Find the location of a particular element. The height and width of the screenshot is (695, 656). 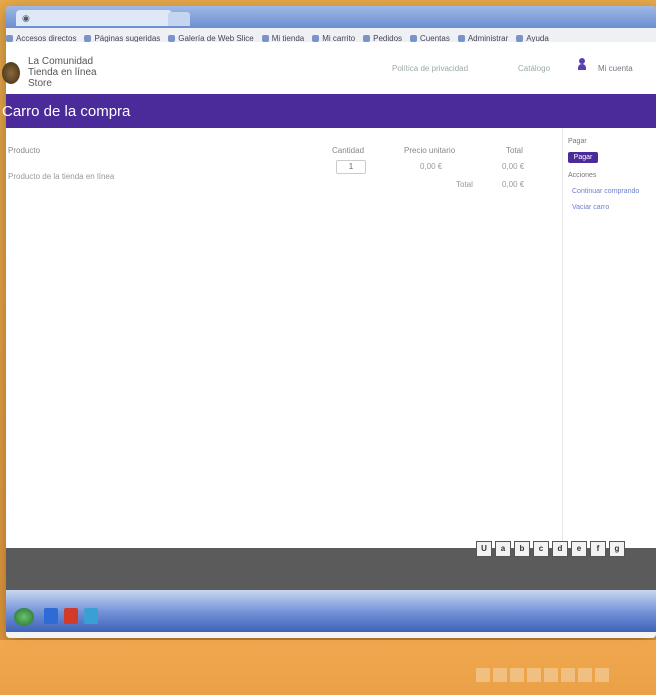

store-line-2: Tienda en línea is located at coordinates (62, 72).